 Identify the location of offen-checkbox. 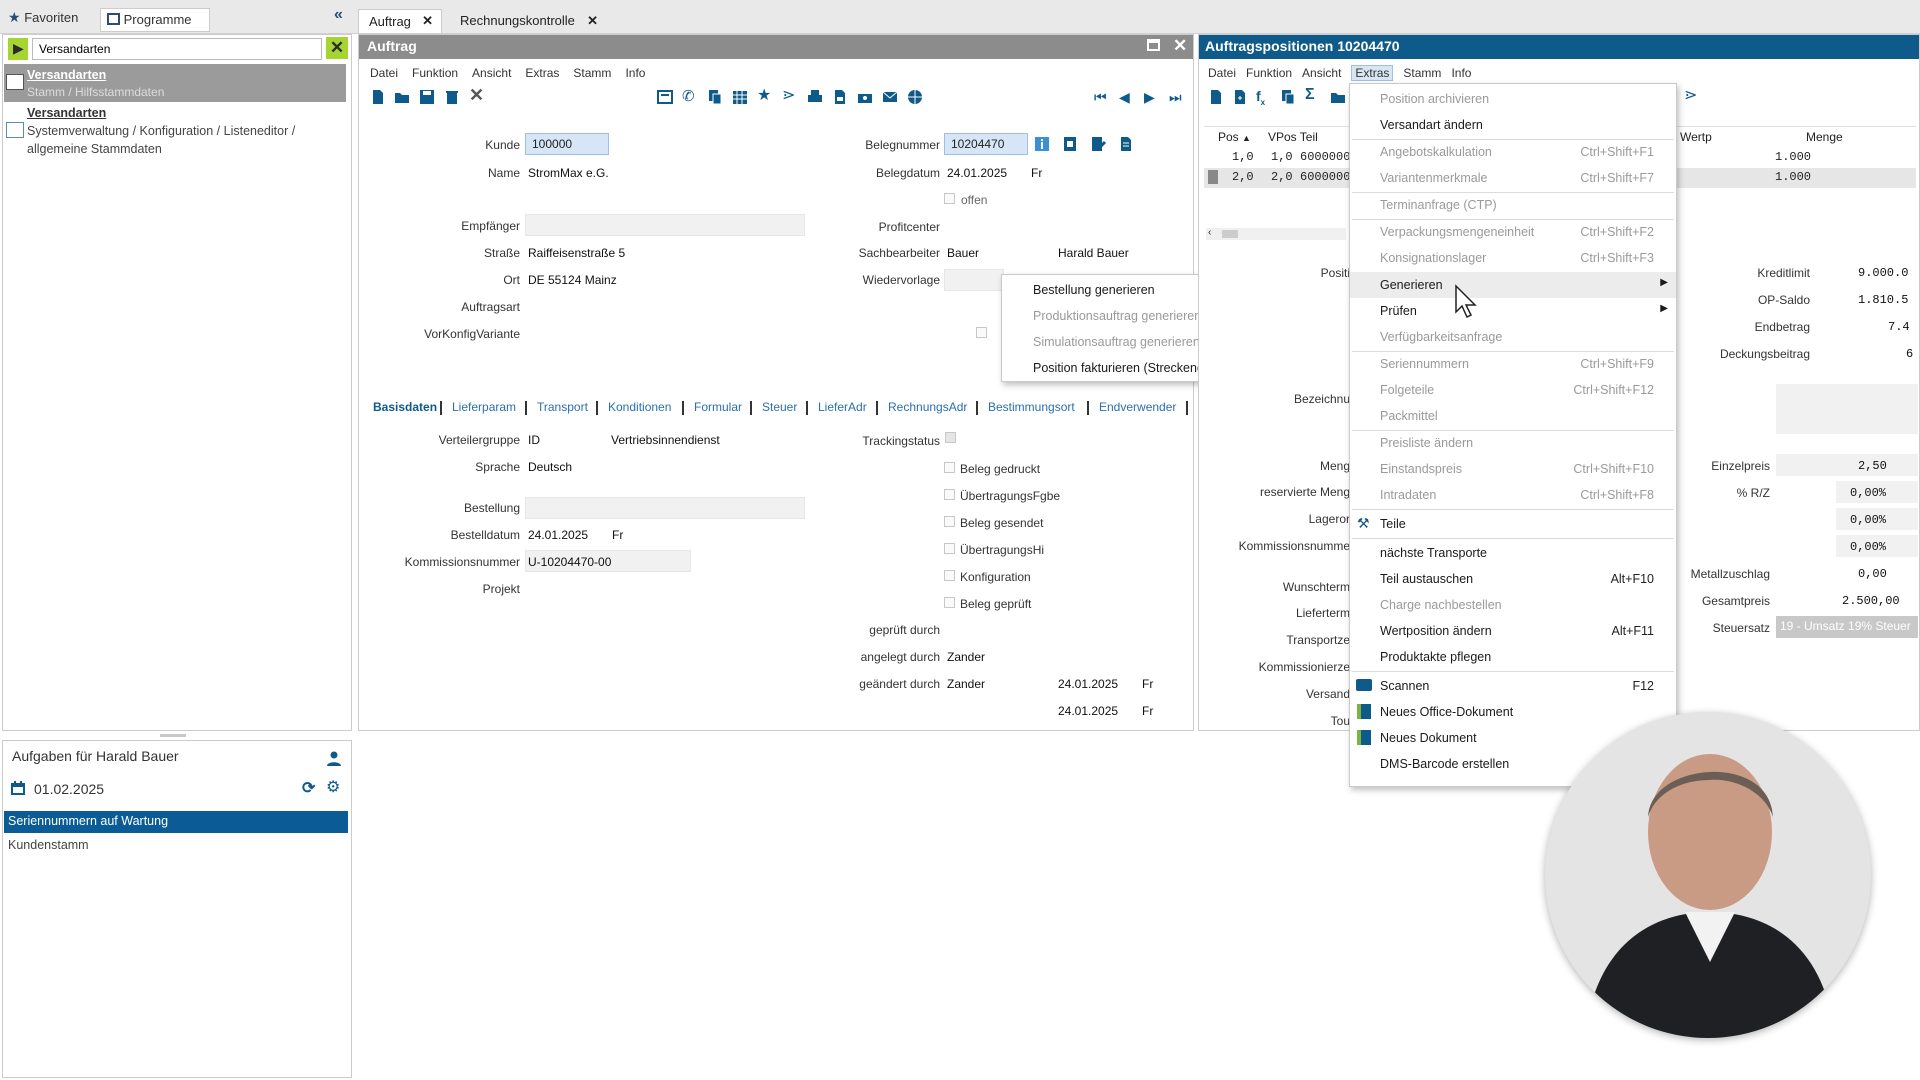
(949, 198).